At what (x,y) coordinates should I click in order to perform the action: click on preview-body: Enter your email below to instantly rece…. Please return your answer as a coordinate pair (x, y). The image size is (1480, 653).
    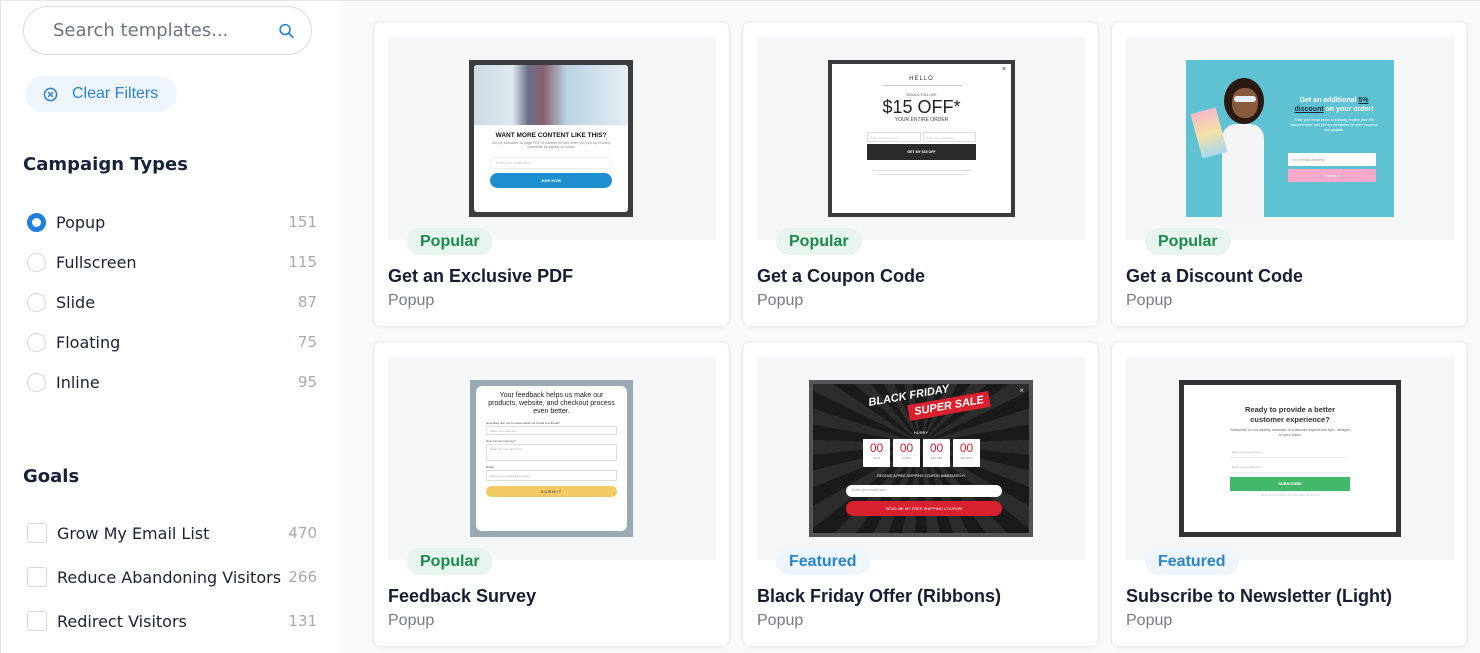
    Looking at the image, I should click on (1334, 125).